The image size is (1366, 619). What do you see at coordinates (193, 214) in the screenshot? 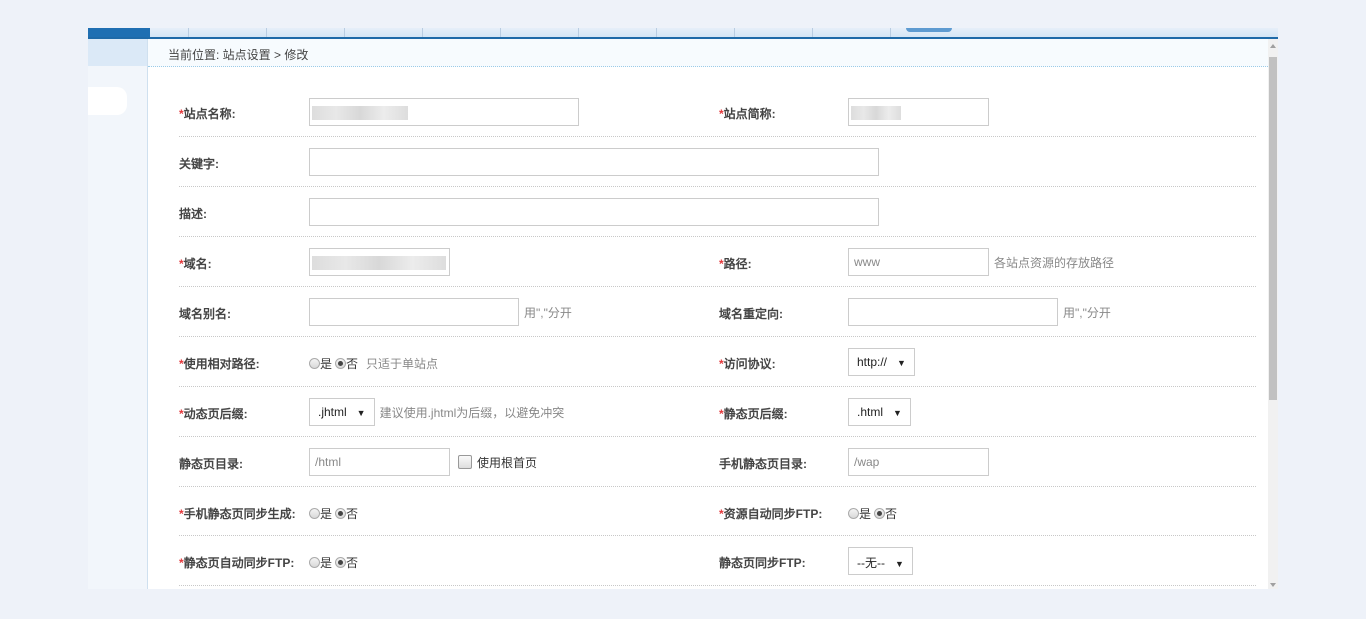
I see `label-description: 描述:` at bounding box center [193, 214].